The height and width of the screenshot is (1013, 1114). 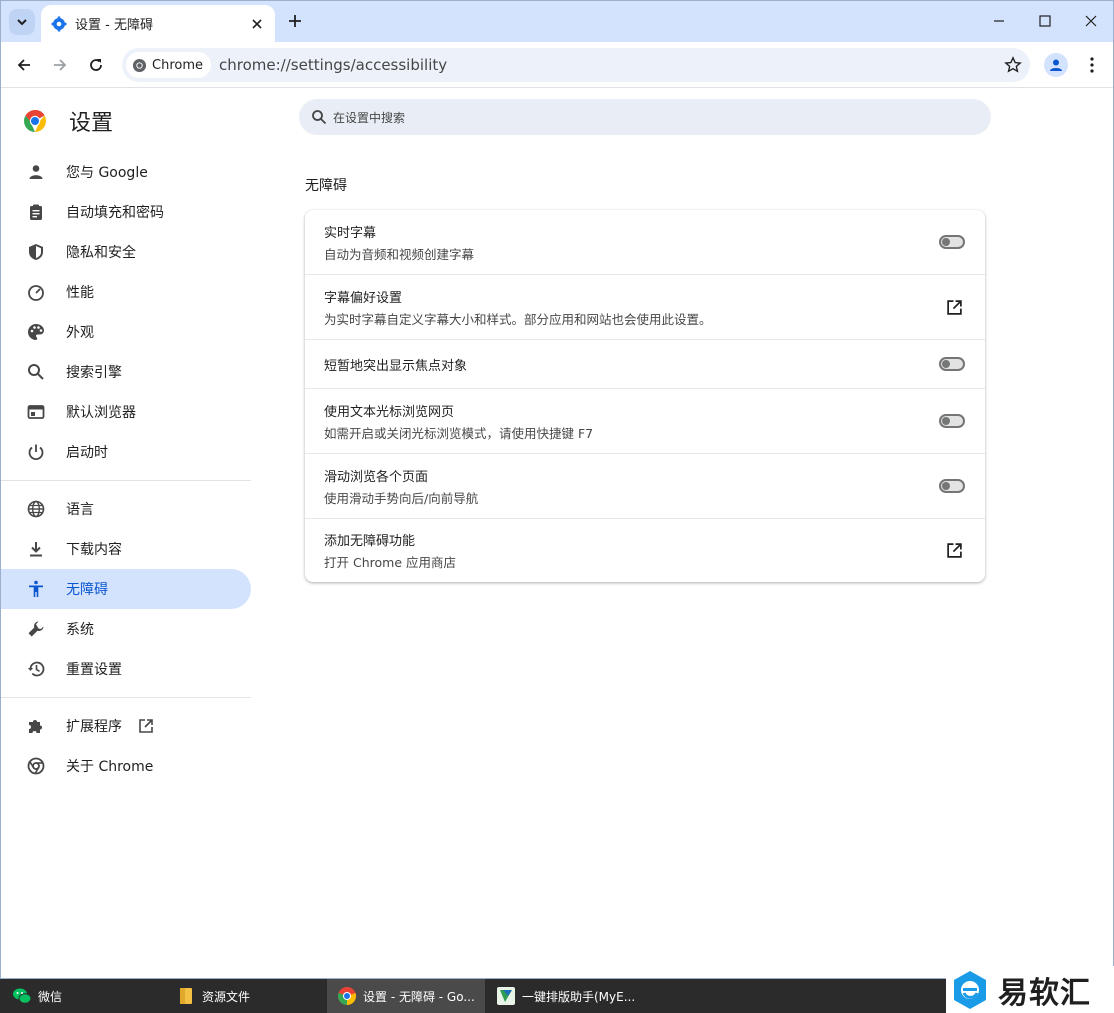 I want to click on search-input: 在设置中搜索, so click(x=369, y=117).